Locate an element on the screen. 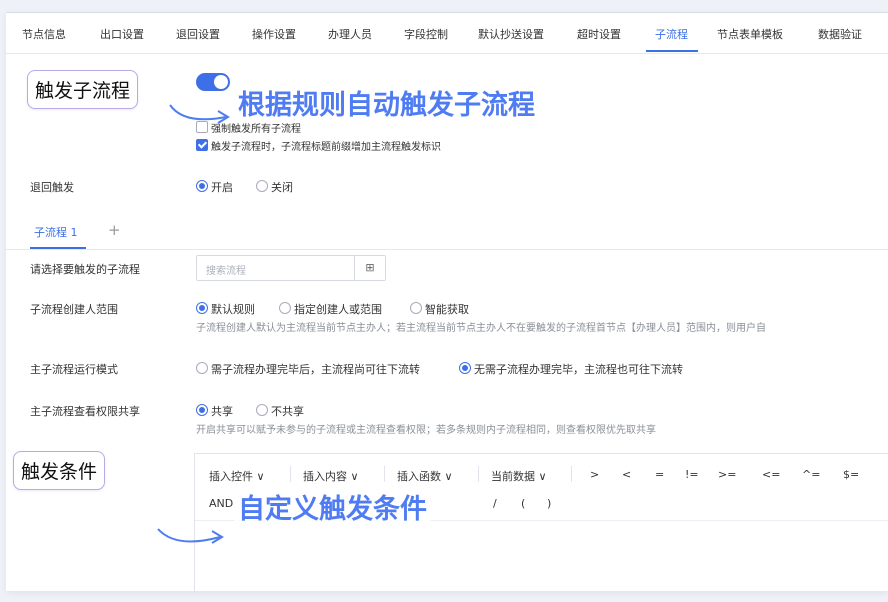 The width and height of the screenshot is (888, 602). select-subflow-label: 请选择要触发的子流程 is located at coordinates (85, 269).